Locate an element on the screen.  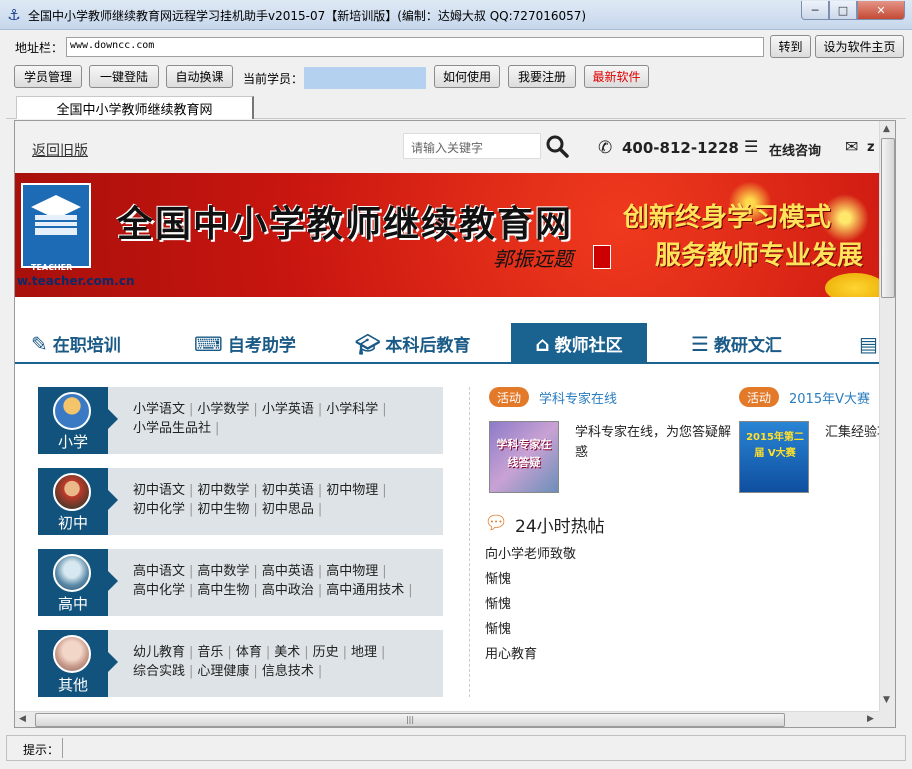
site-url: w.teacher.com.cn is located at coordinates (76, 281).